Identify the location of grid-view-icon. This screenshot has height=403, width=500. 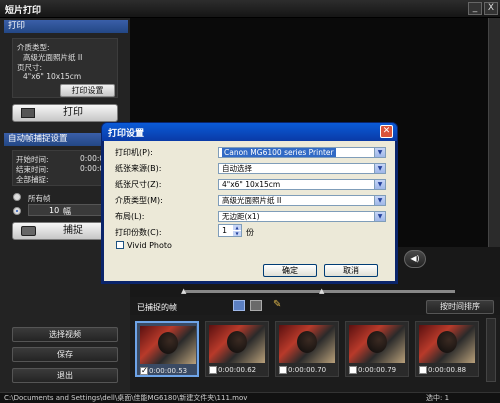
(239, 305).